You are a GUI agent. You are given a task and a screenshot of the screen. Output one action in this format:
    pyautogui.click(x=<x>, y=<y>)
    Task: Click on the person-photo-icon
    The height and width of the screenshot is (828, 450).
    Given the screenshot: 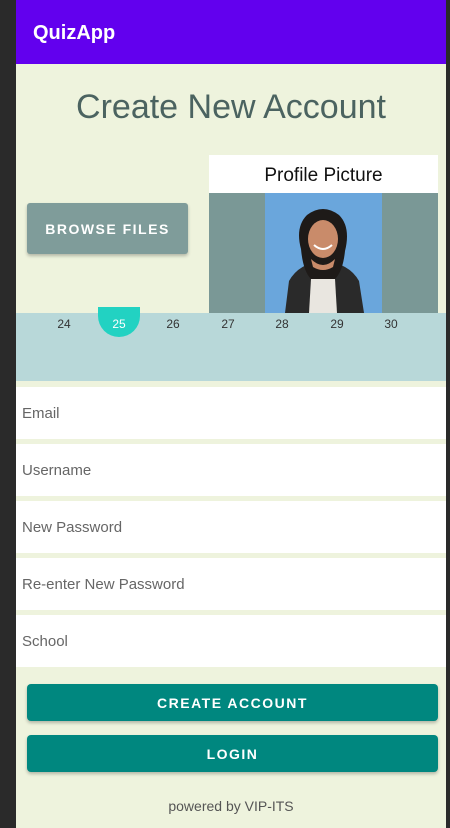 What is the action you would take?
    pyautogui.click(x=323, y=253)
    